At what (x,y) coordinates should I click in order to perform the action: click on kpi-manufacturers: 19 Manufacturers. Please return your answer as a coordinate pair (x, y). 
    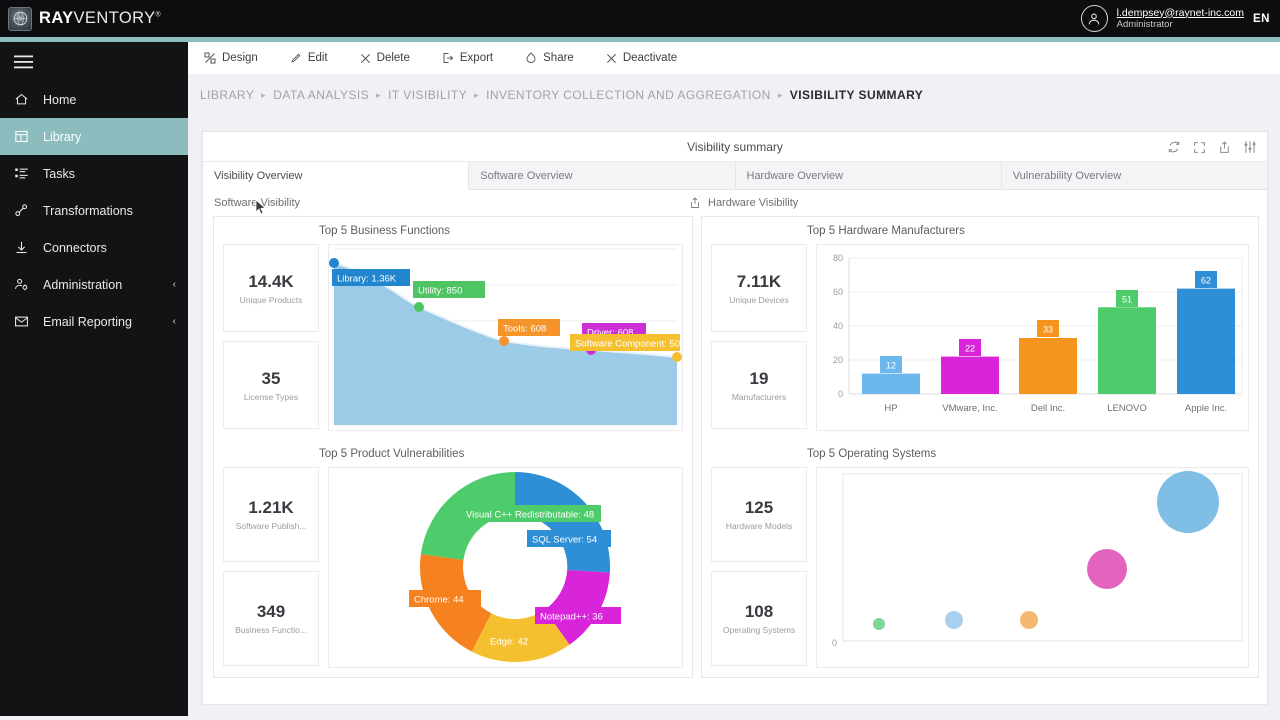
    Looking at the image, I should click on (759, 385).